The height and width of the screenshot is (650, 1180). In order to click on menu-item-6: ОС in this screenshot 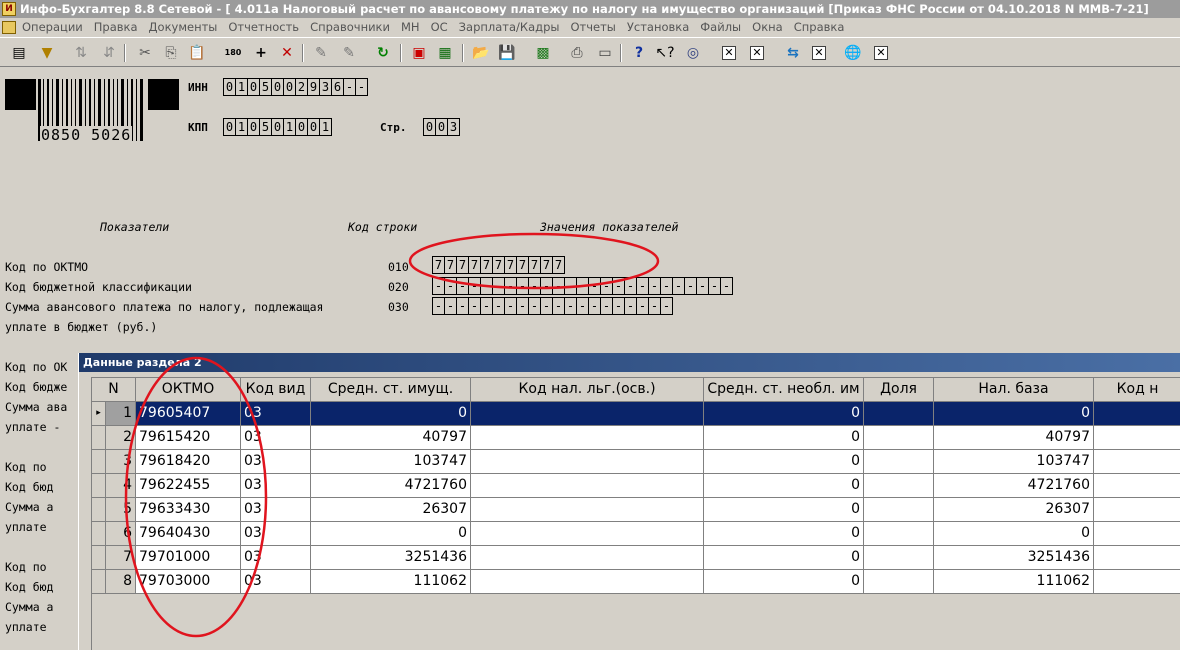, I will do `click(439, 27)`.